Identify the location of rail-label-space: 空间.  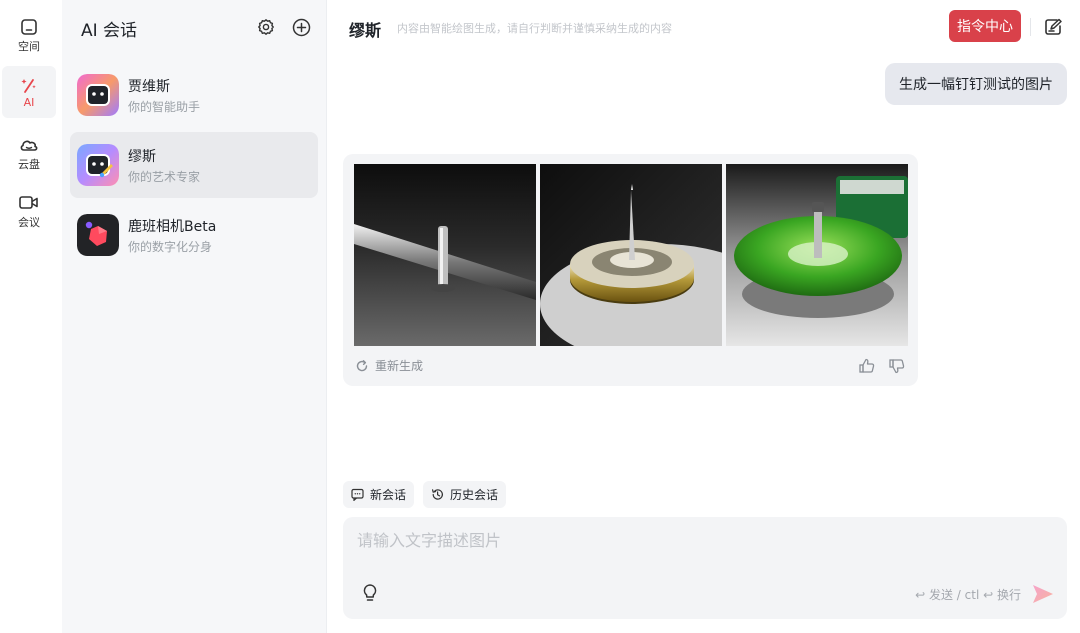
(29, 46).